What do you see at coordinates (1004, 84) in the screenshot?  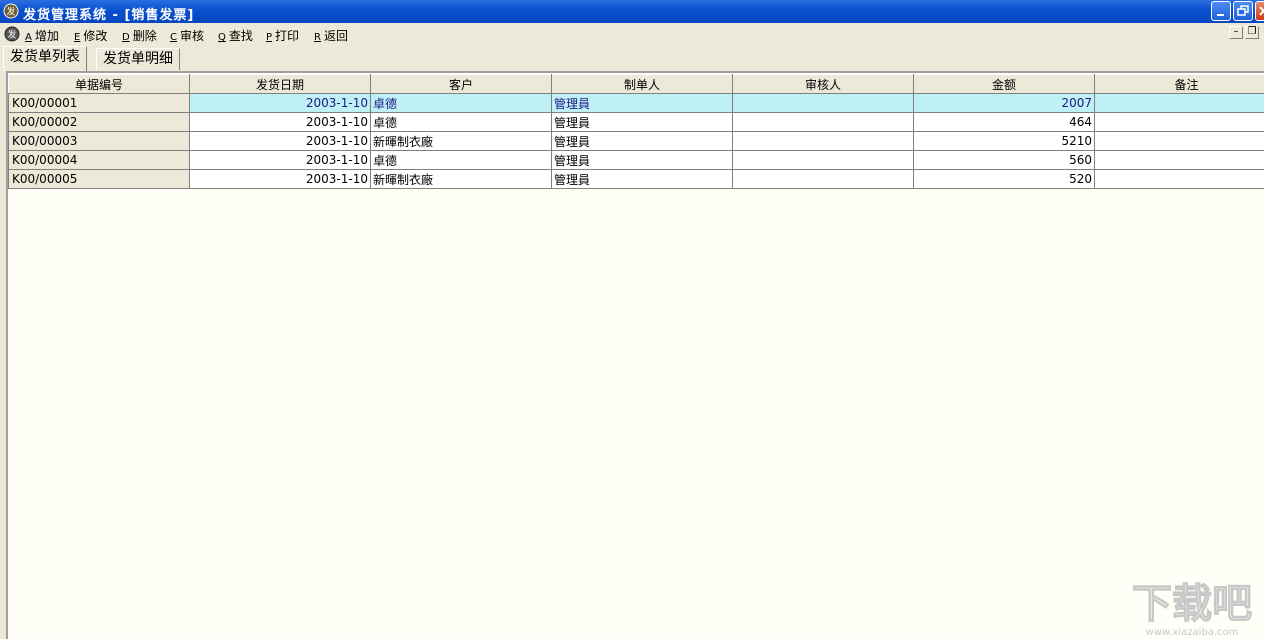 I see `column-header-amount: 金额` at bounding box center [1004, 84].